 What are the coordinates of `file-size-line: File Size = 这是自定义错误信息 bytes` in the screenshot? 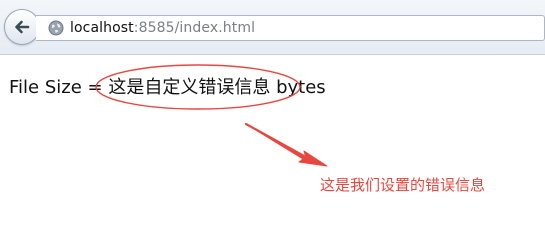 It's located at (167, 88).